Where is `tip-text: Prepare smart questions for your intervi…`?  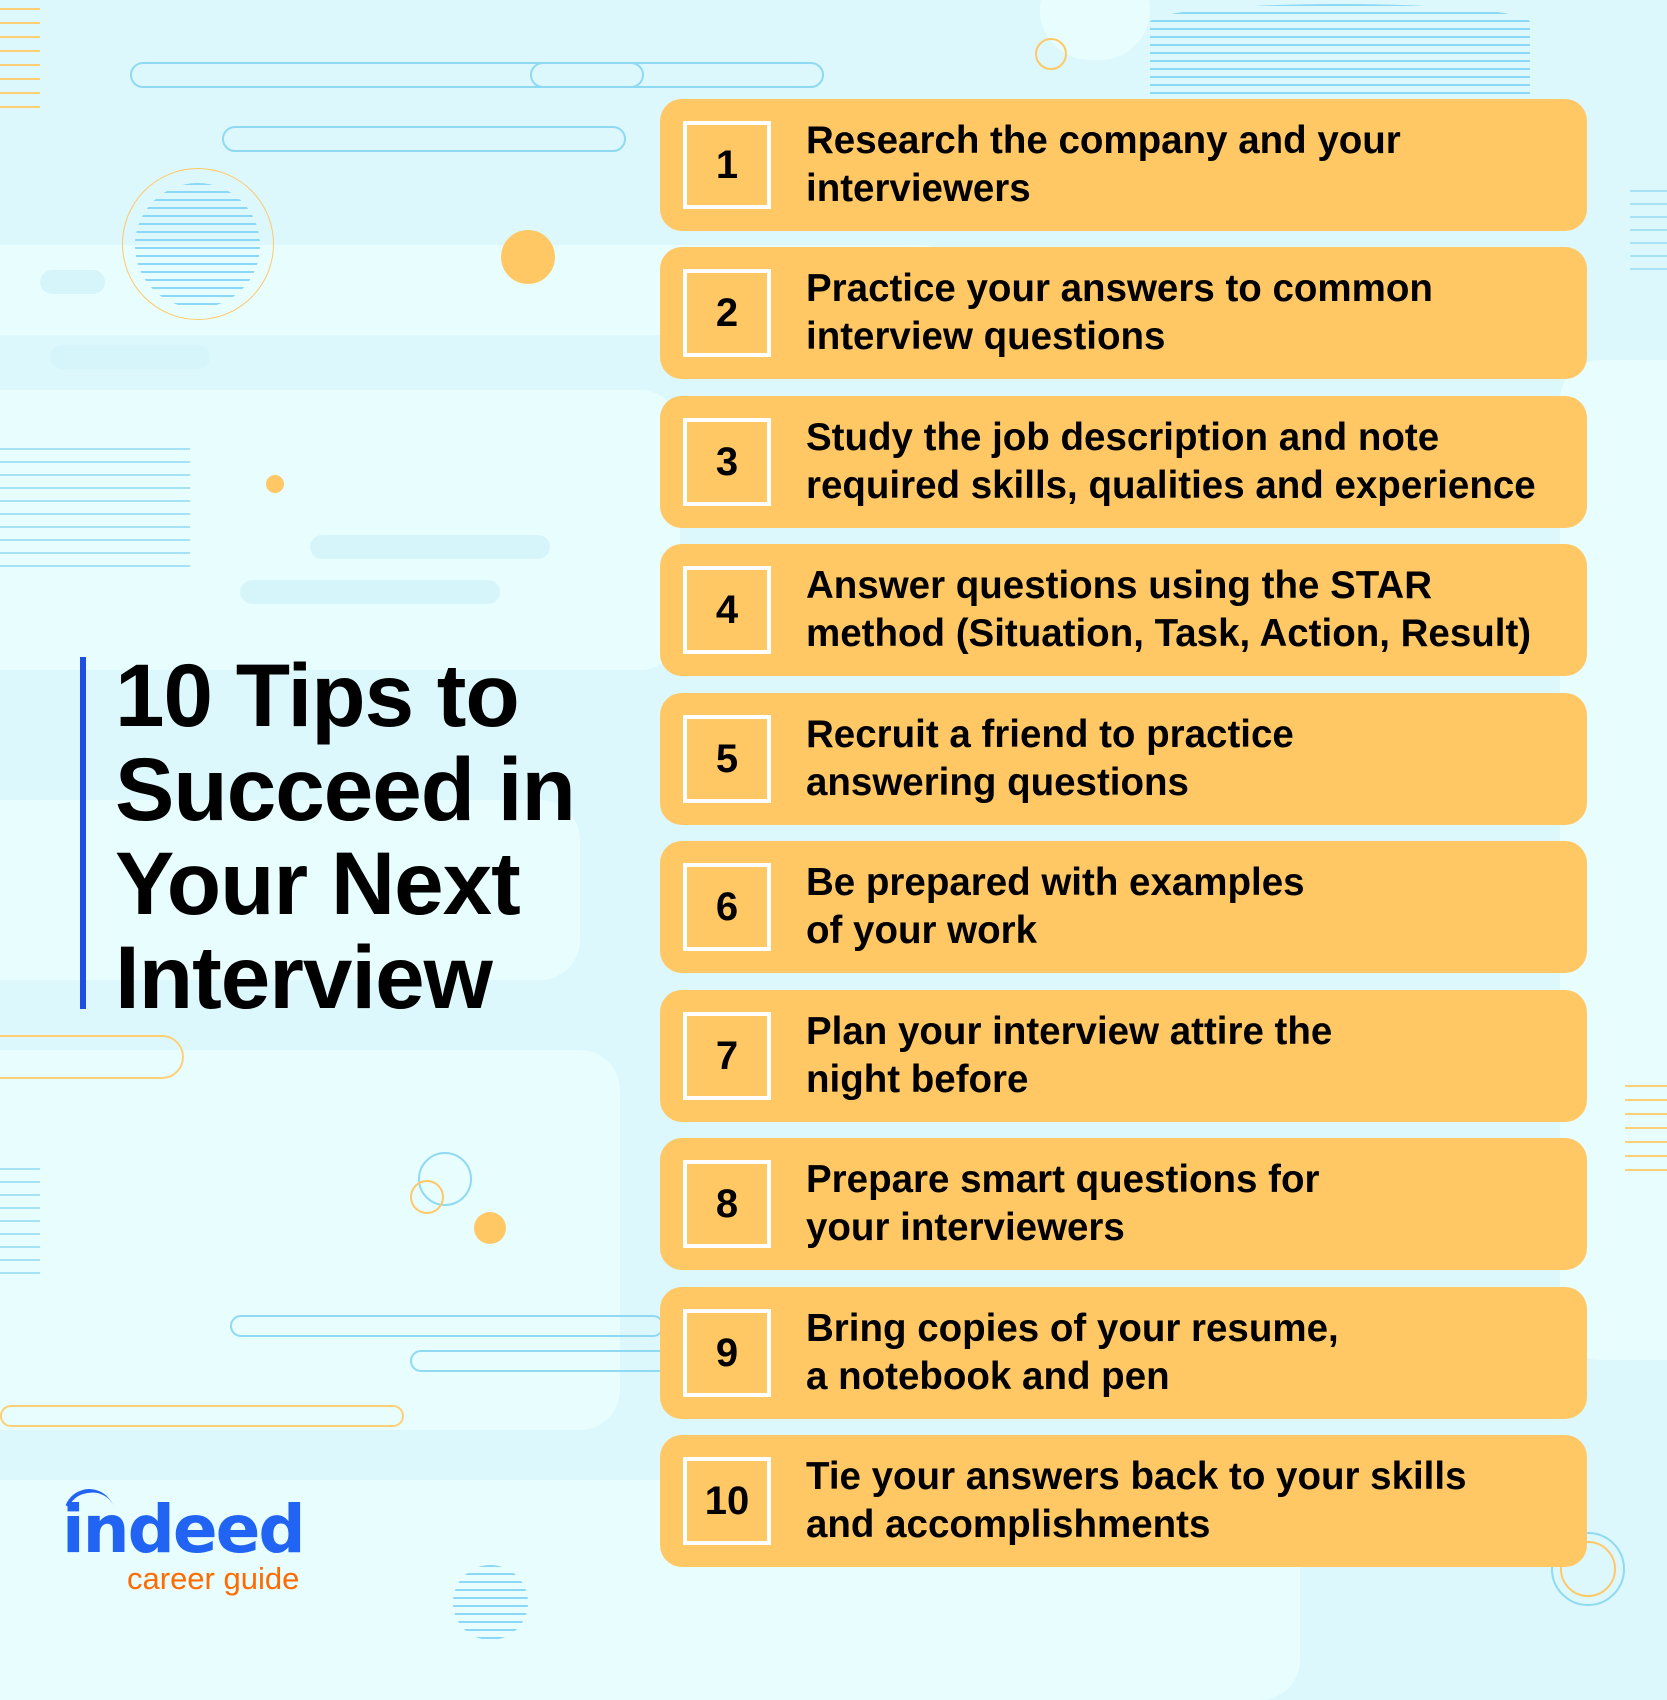 tip-text: Prepare smart questions for your intervi… is located at coordinates (1063, 1203).